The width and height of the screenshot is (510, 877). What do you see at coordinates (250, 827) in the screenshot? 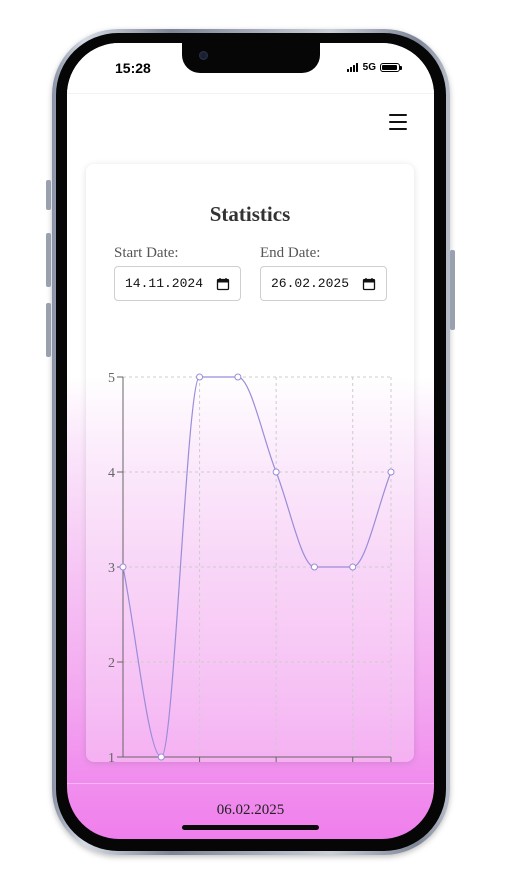
I see `home-indicator` at bounding box center [250, 827].